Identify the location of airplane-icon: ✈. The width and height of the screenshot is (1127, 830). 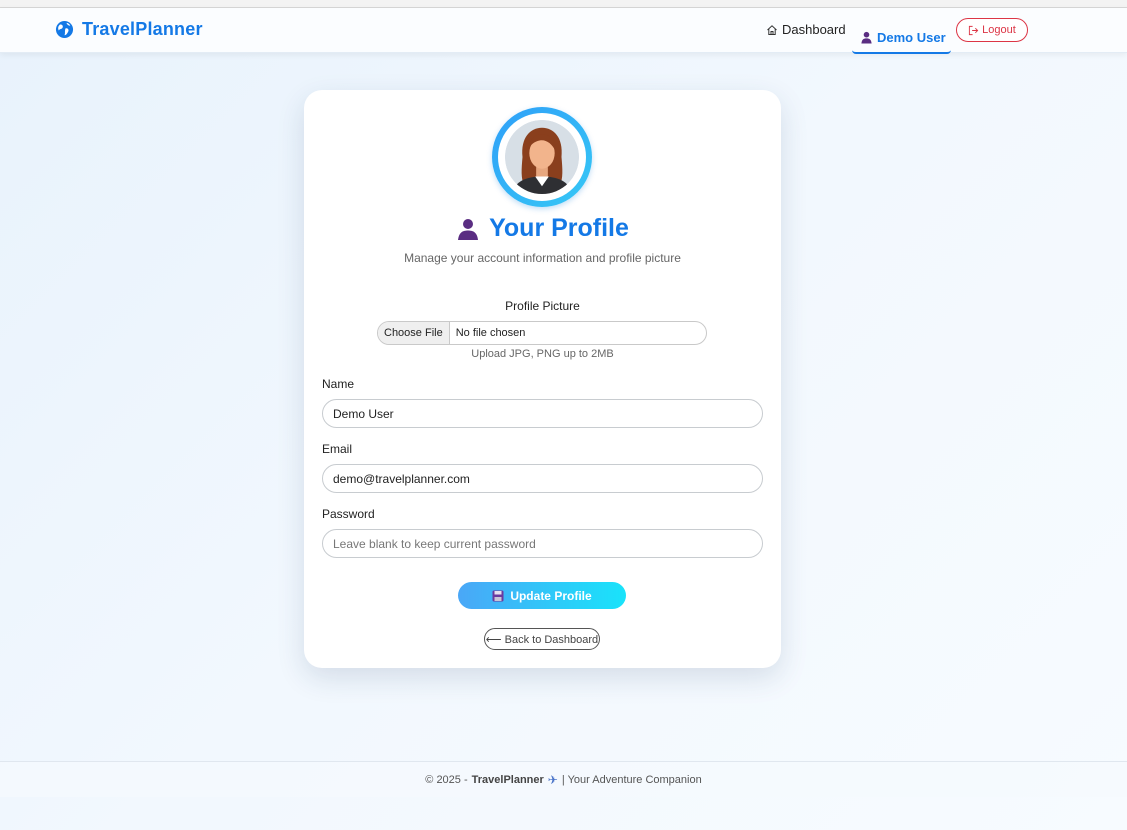
(552, 779).